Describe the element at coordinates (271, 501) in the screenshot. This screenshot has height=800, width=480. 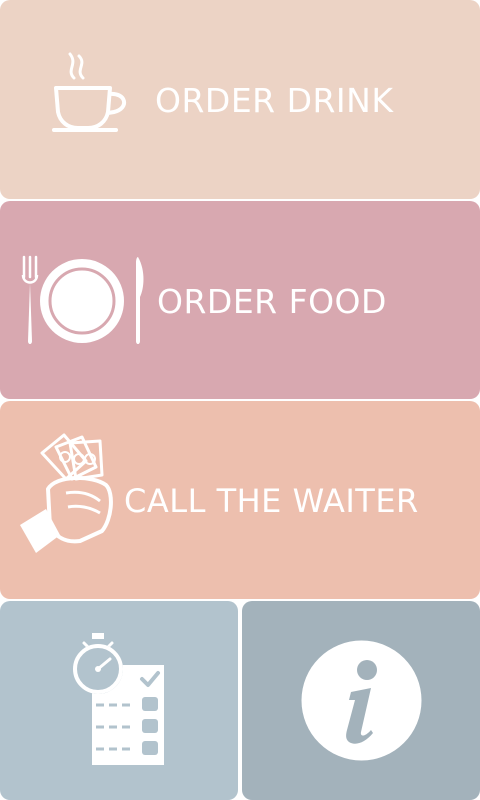
I see `call-waiter-label: CALL THE WAITER` at that location.